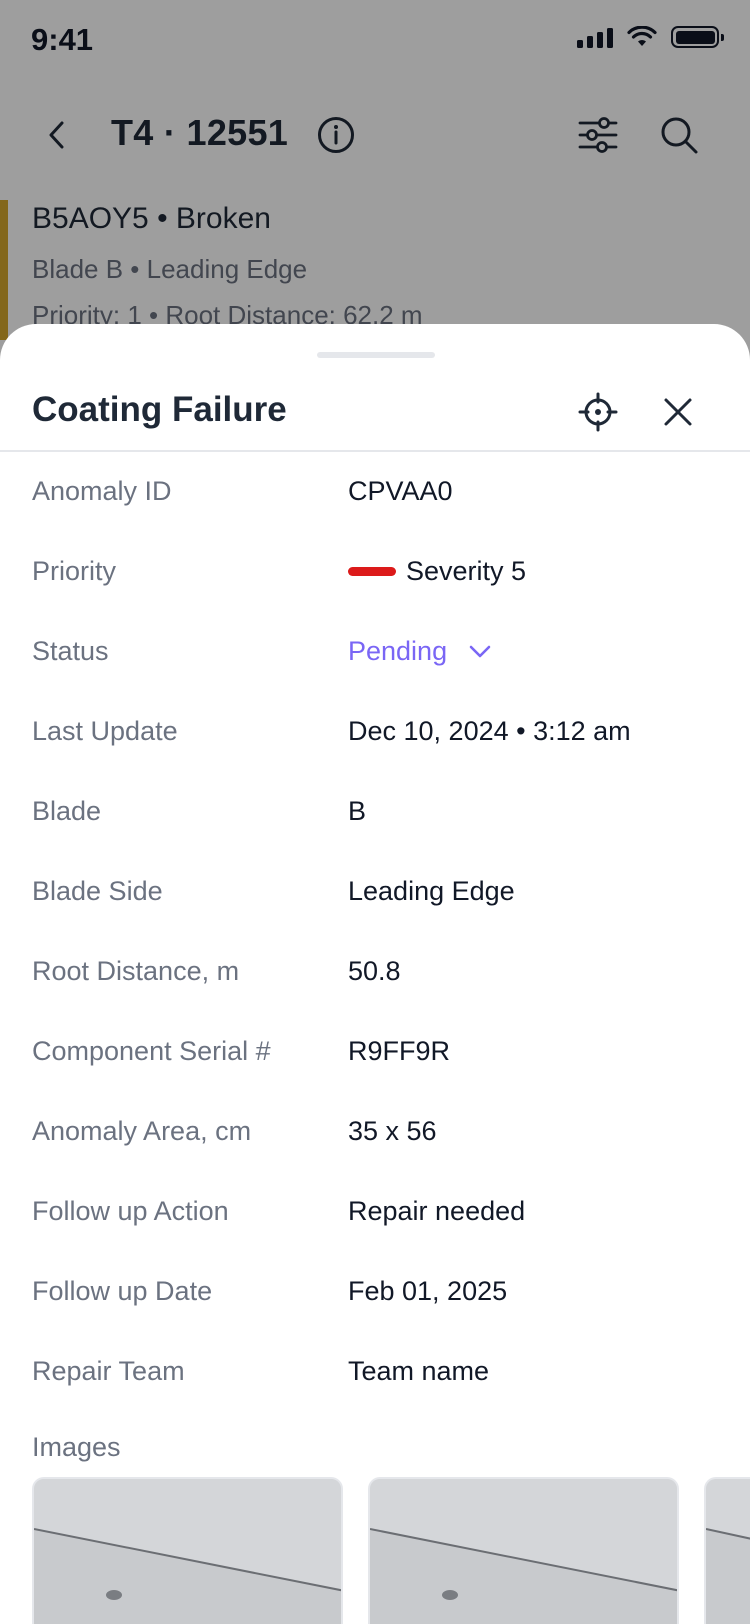 The height and width of the screenshot is (1624, 750). I want to click on follow-up-action-value: Repair needed, so click(437, 1211).